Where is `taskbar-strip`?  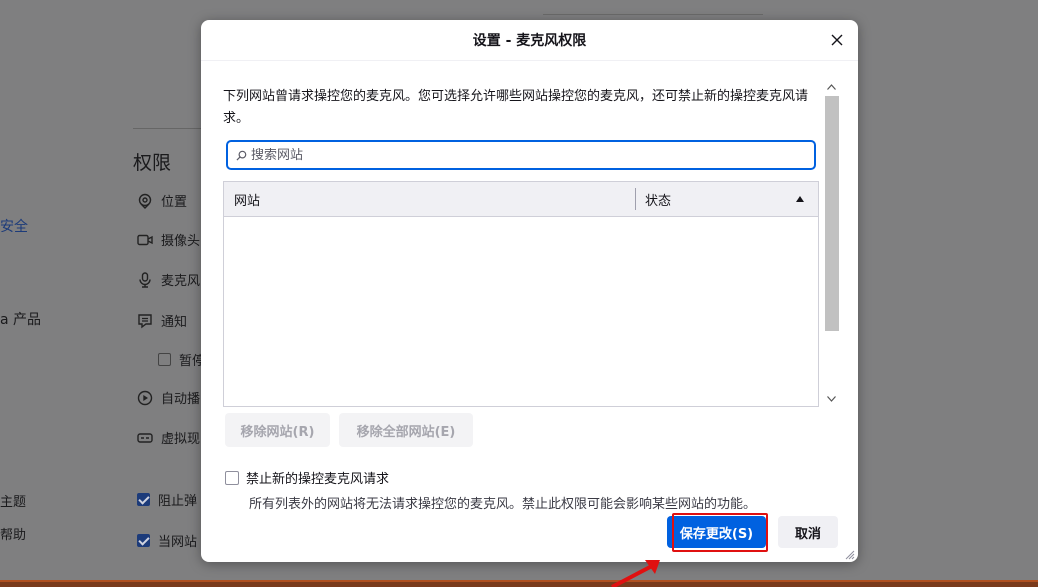
taskbar-strip is located at coordinates (519, 583).